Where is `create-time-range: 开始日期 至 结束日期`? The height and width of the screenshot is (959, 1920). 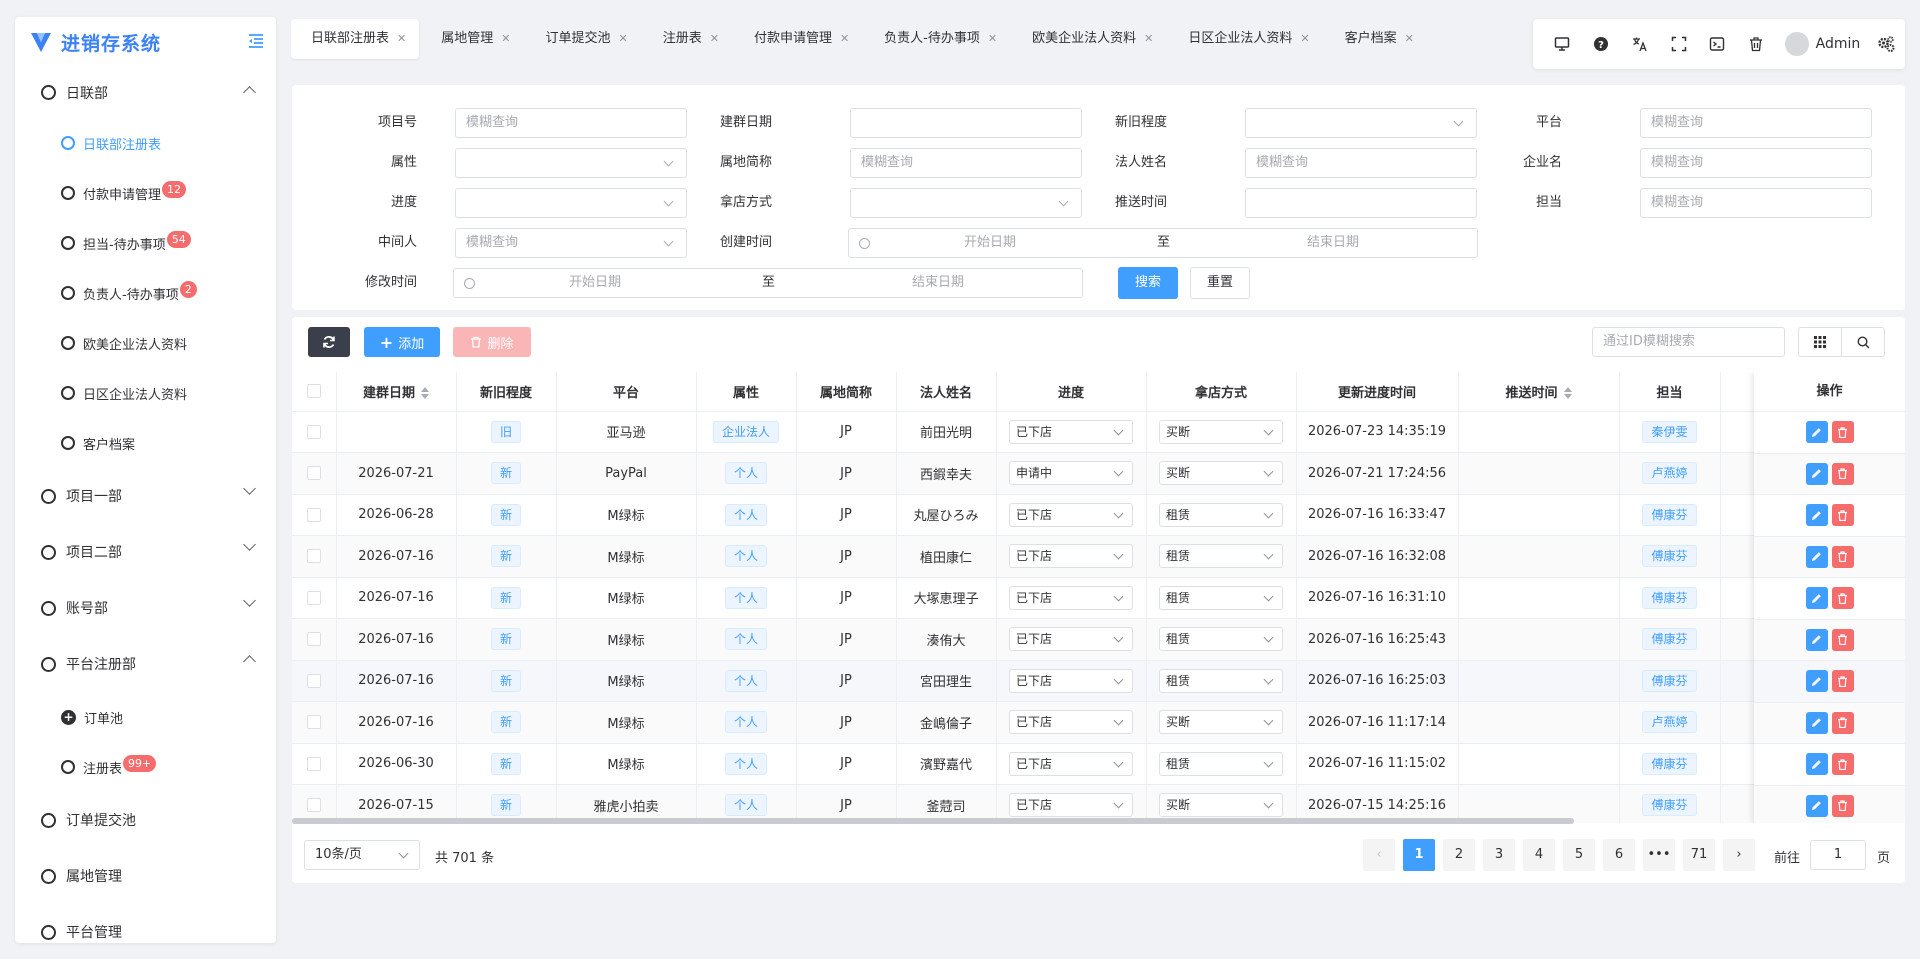 create-time-range: 开始日期 至 结束日期 is located at coordinates (1163, 243).